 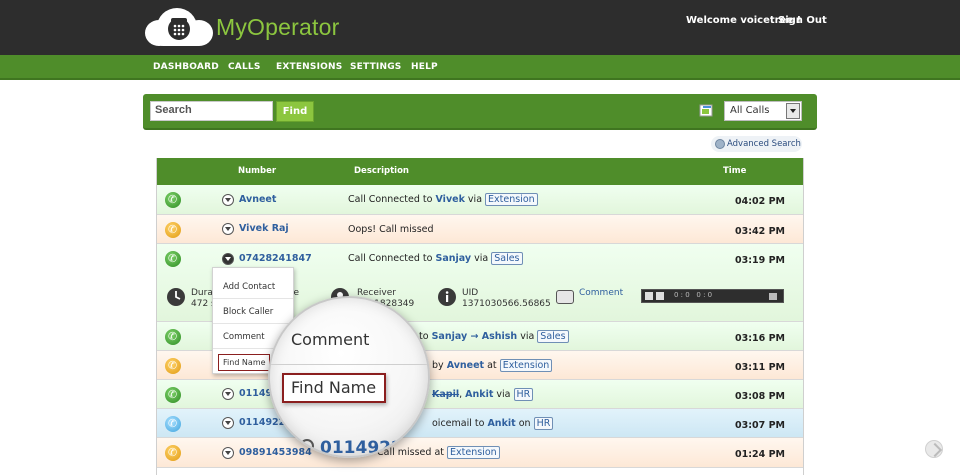 I want to click on table-row: Vivek Raj Oops! Call missed 03:42 PM, so click(x=480, y=229).